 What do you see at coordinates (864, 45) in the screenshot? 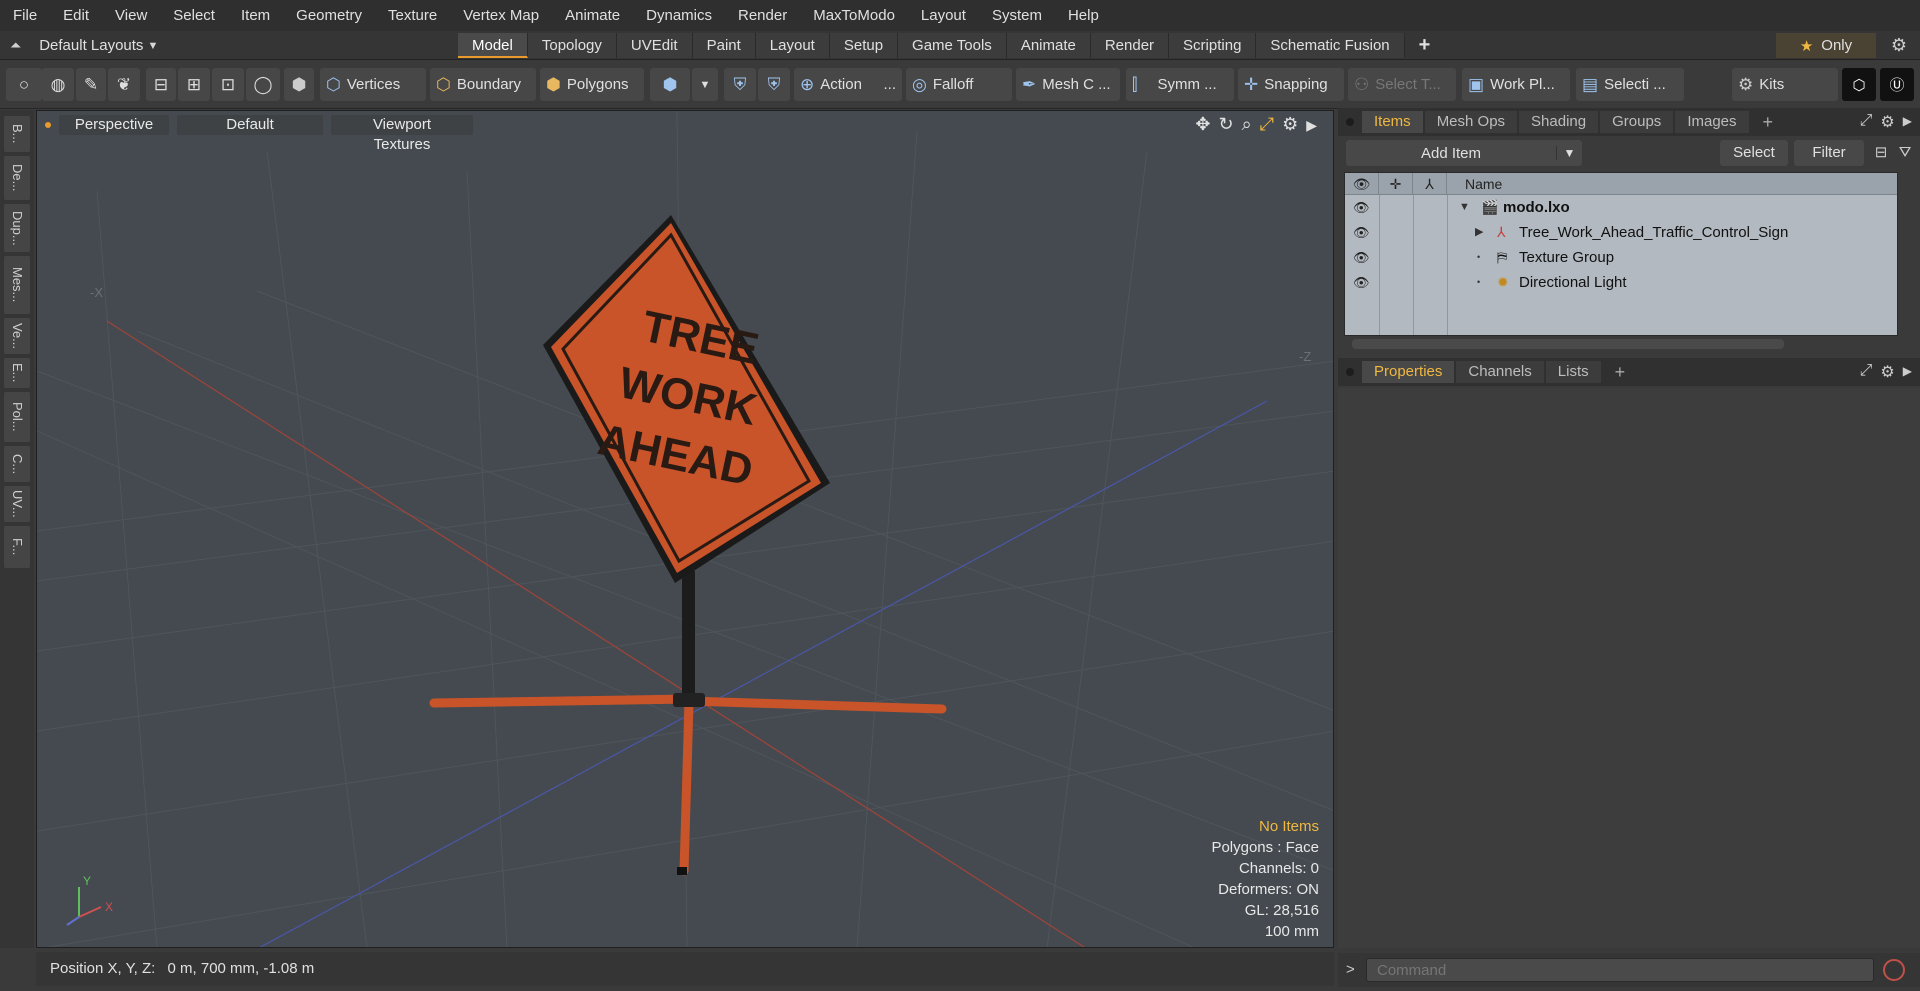
I see `tab-setup: Setup` at bounding box center [864, 45].